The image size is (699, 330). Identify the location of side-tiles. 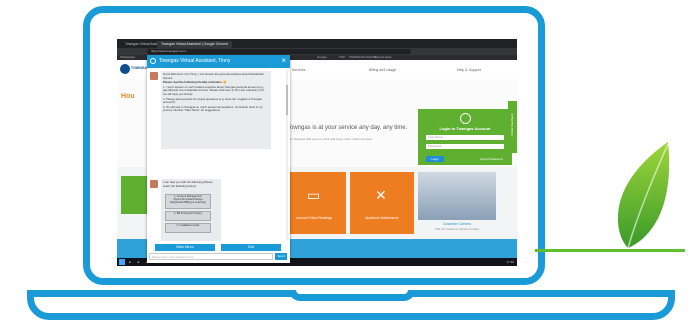
(135, 174).